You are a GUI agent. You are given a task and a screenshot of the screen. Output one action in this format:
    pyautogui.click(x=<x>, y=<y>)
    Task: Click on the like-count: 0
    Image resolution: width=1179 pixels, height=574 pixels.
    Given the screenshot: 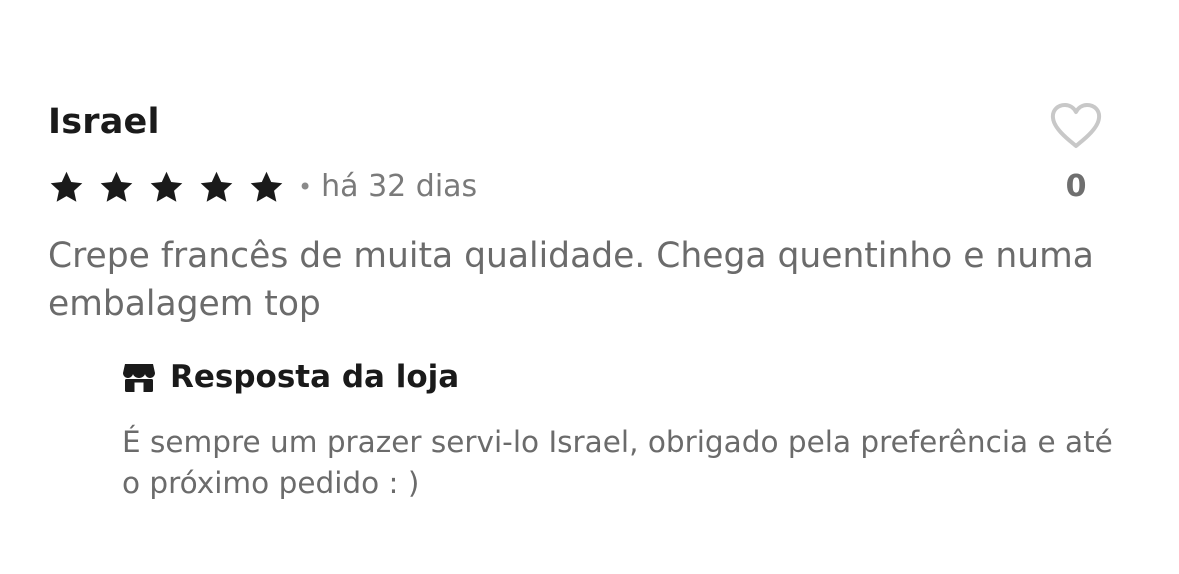 What is the action you would take?
    pyautogui.click(x=1076, y=186)
    